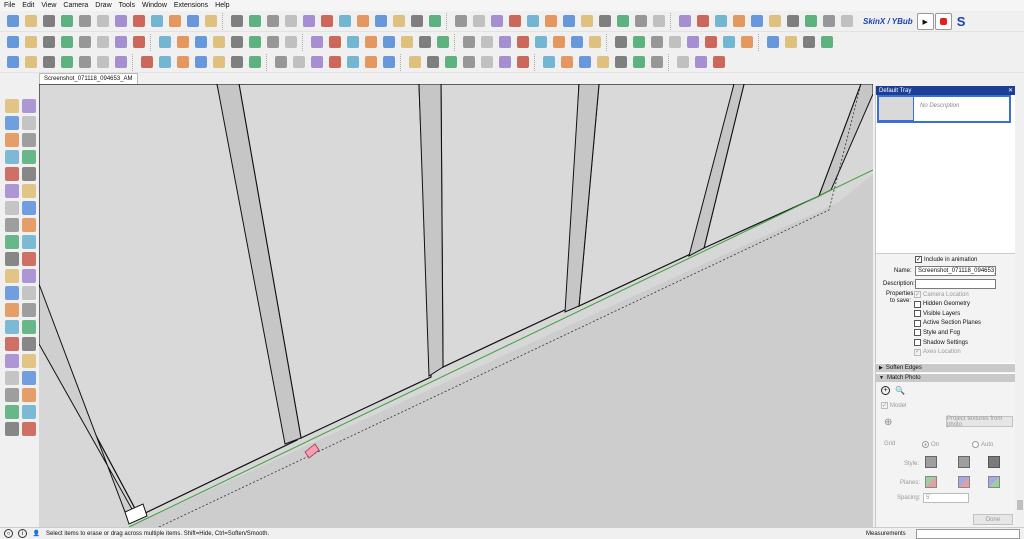 Image resolution: width=1024 pixels, height=539 pixels. I want to click on measurements-input, so click(968, 534).